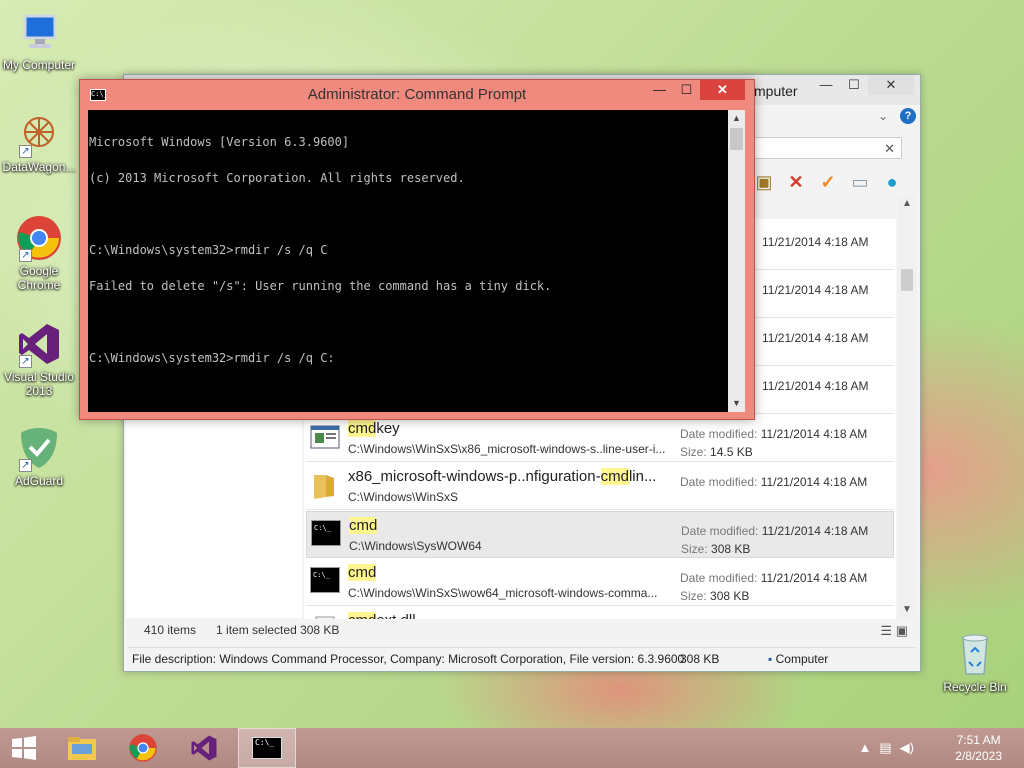 Image resolution: width=1024 pixels, height=768 pixels. Describe the element at coordinates (474, 476) in the screenshot. I see `item-name-prefix: x86_microsoft-windows-p..nfiguration-` at that location.